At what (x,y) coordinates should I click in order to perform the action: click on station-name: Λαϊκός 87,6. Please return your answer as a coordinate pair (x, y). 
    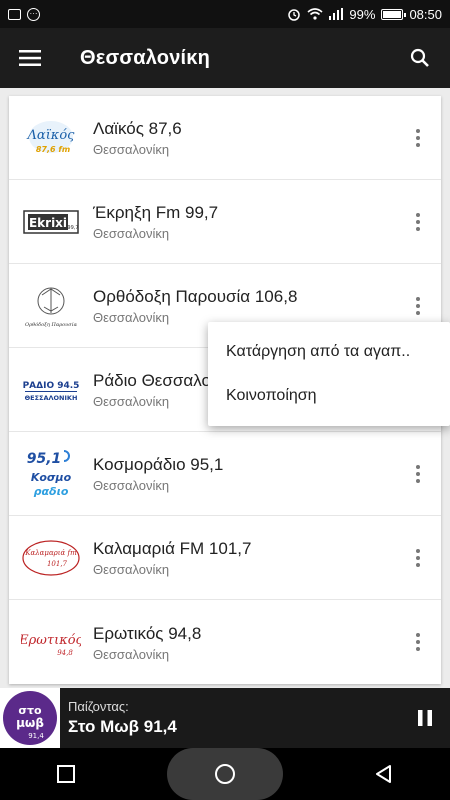
    Looking at the image, I should click on (137, 128).